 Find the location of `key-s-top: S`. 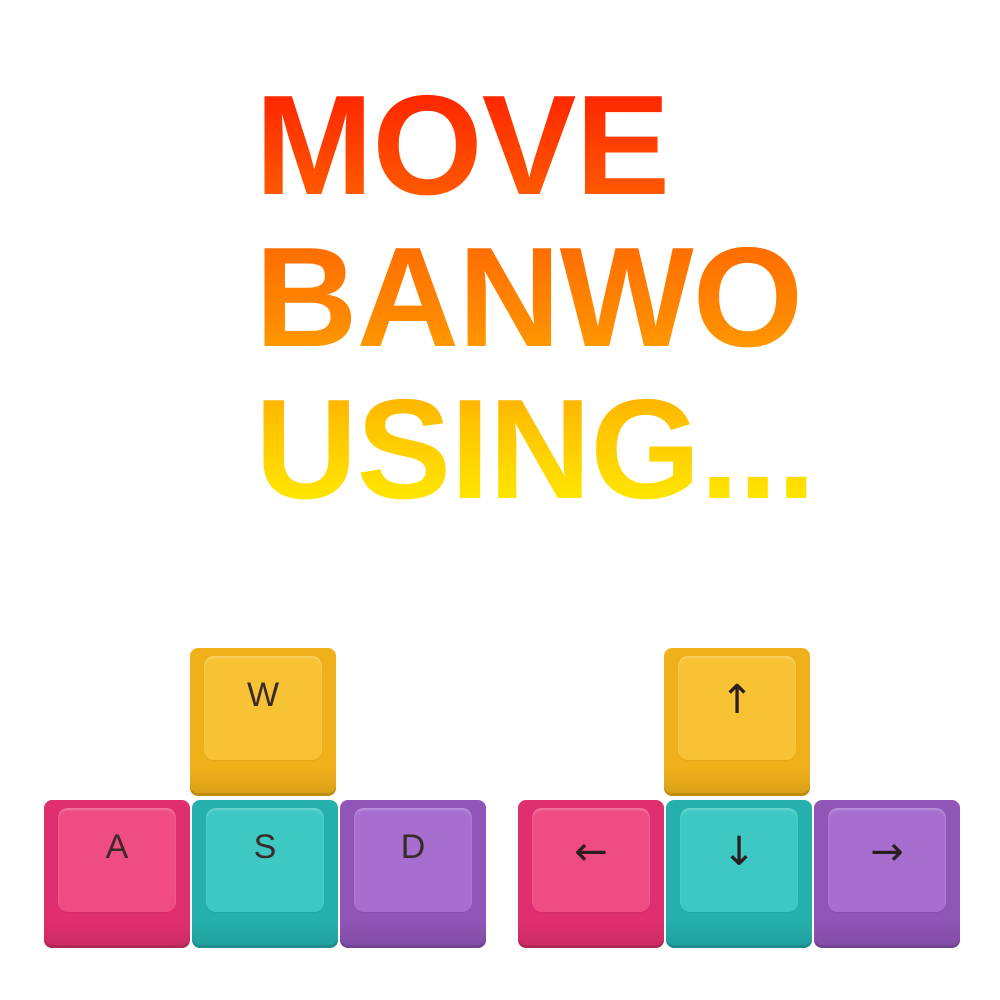

key-s-top: S is located at coordinates (265, 860).